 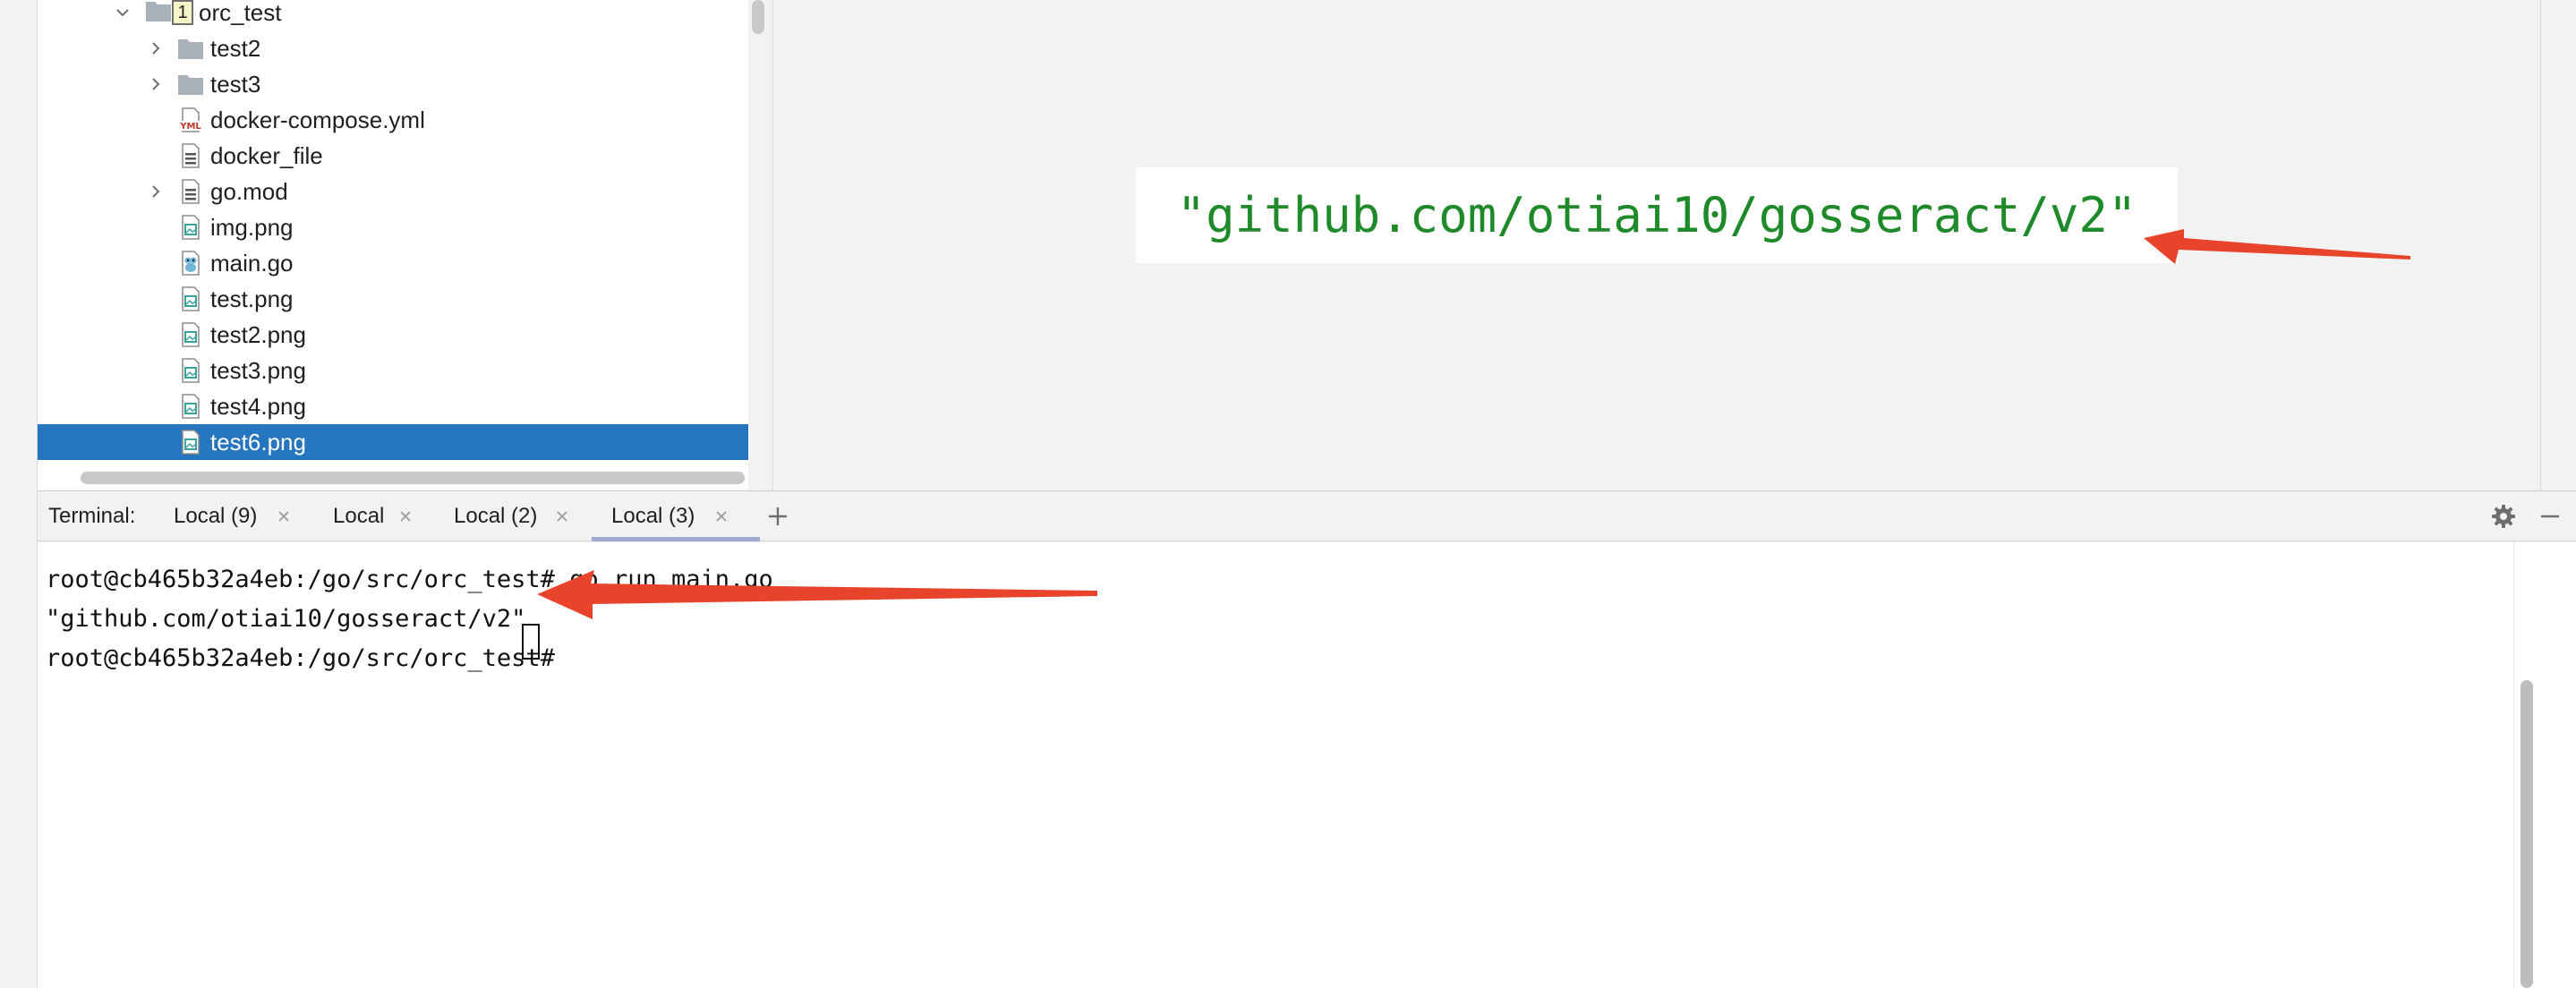 I want to click on terminal-line: root@cb465b32a4eb:/go/src/orc_test#, so click(x=308, y=658).